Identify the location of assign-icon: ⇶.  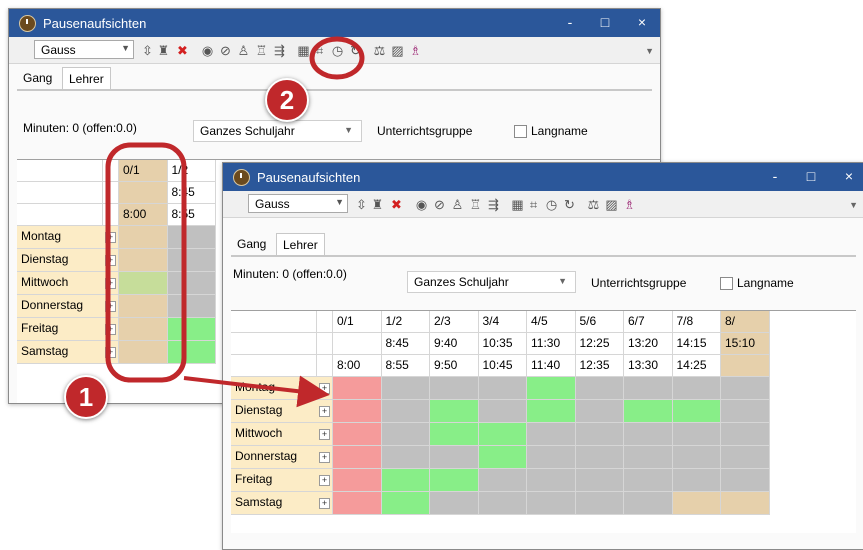
(493, 204).